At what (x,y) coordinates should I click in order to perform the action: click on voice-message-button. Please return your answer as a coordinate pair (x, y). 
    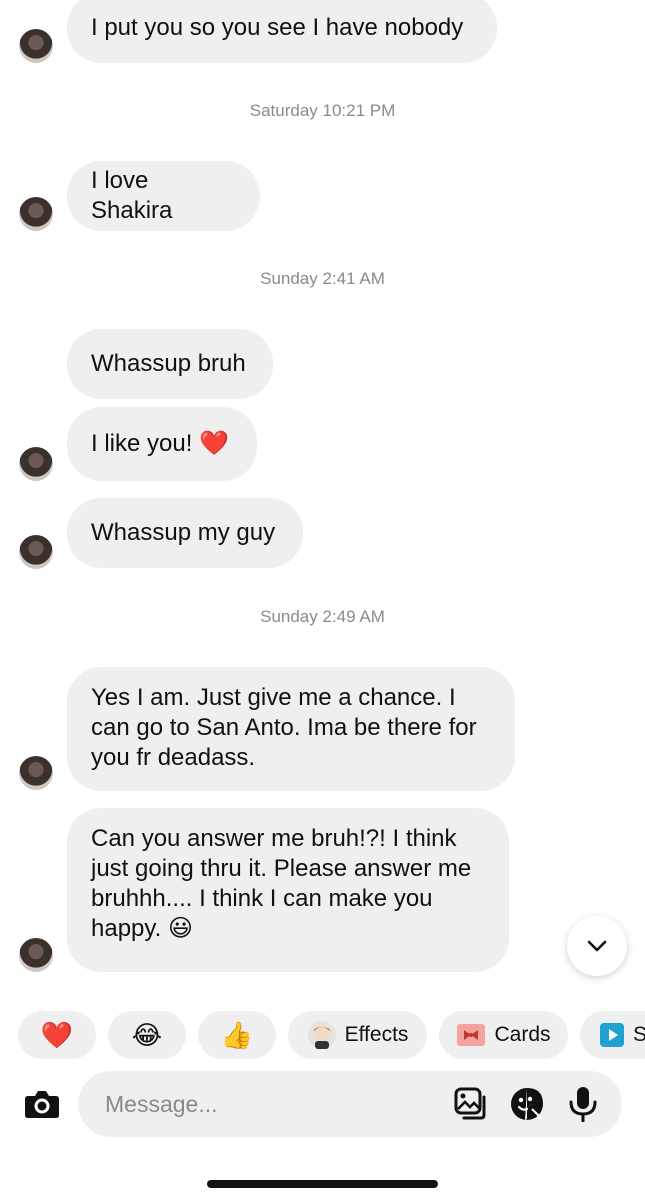
    Looking at the image, I should click on (583, 1106).